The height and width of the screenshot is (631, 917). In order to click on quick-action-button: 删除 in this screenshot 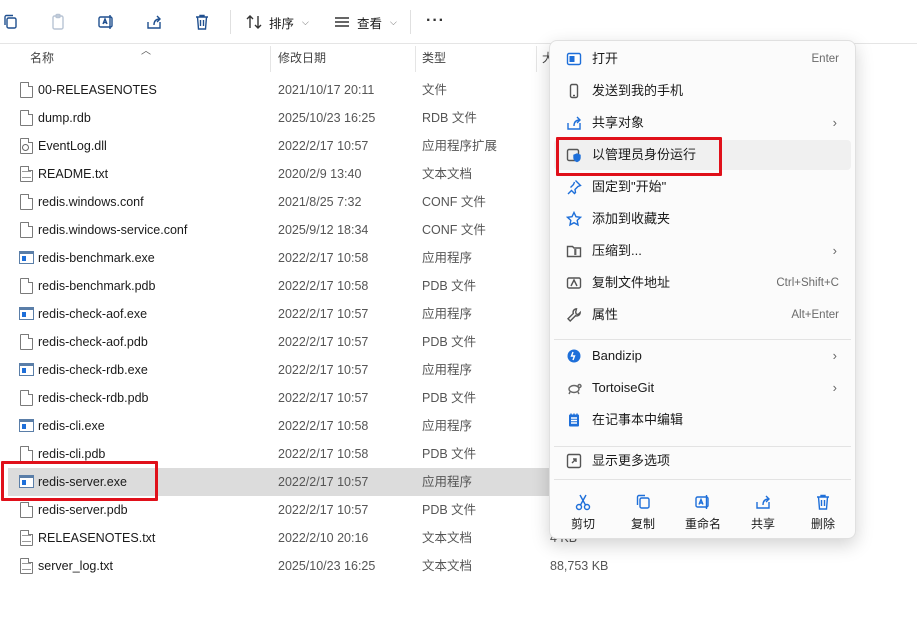, I will do `click(823, 512)`.